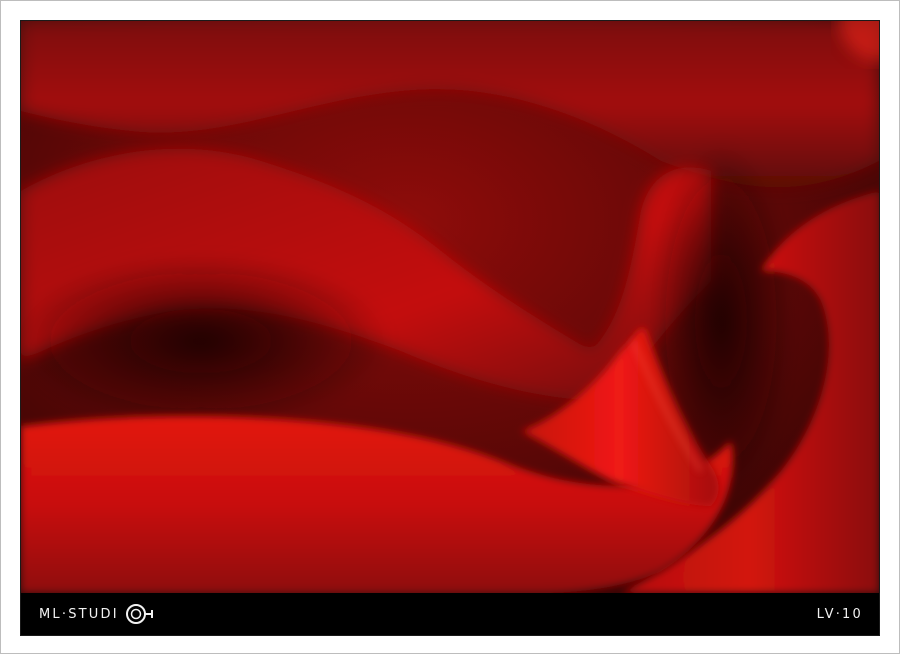 Image resolution: width=900 pixels, height=654 pixels. I want to click on info-bar: ML·STUDI LV·10, so click(450, 614).